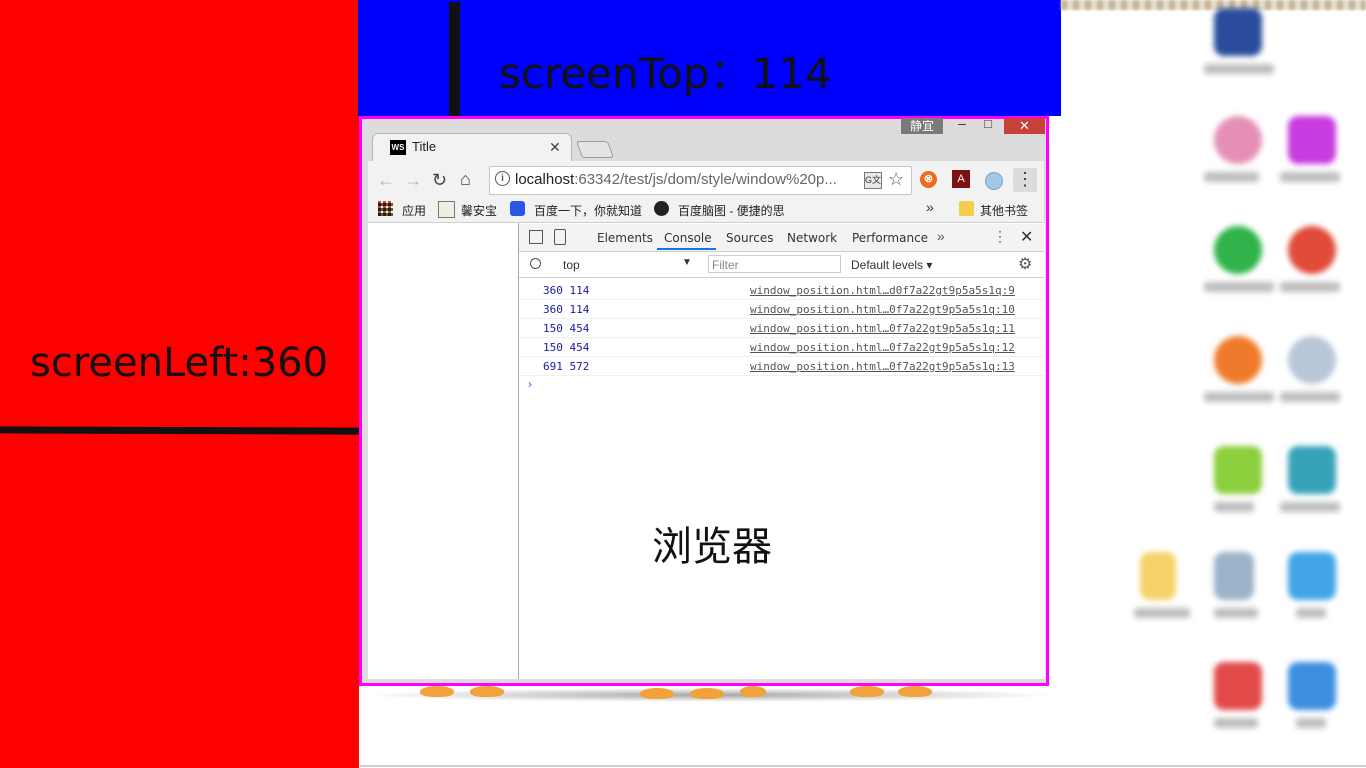  What do you see at coordinates (454, 59) in the screenshot?
I see `screen-top-indicator-line` at bounding box center [454, 59].